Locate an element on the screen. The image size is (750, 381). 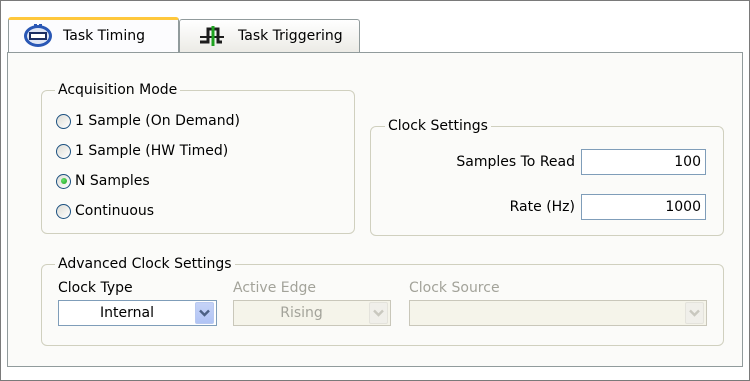
clock-source-select is located at coordinates (558, 313).